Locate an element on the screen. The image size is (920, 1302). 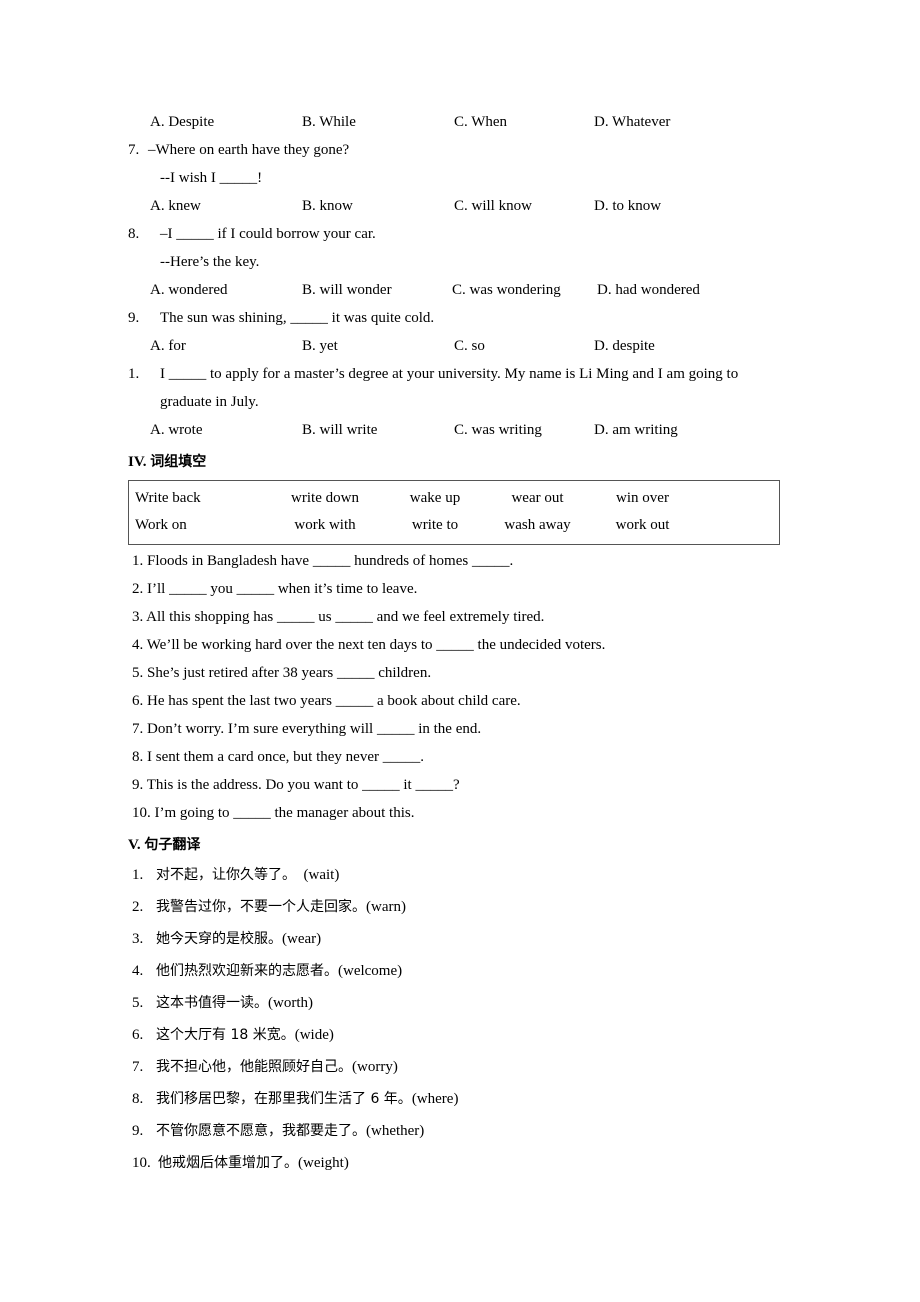
option-a: A. for is located at coordinates (168, 346).